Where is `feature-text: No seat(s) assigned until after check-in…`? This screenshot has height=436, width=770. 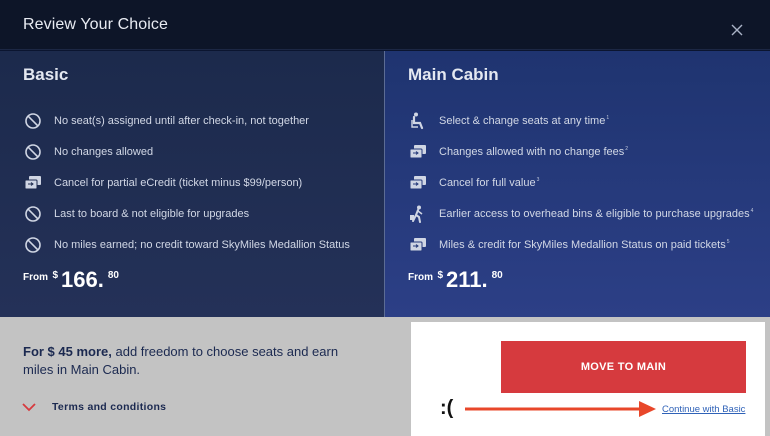 feature-text: No seat(s) assigned until after check-in… is located at coordinates (181, 120).